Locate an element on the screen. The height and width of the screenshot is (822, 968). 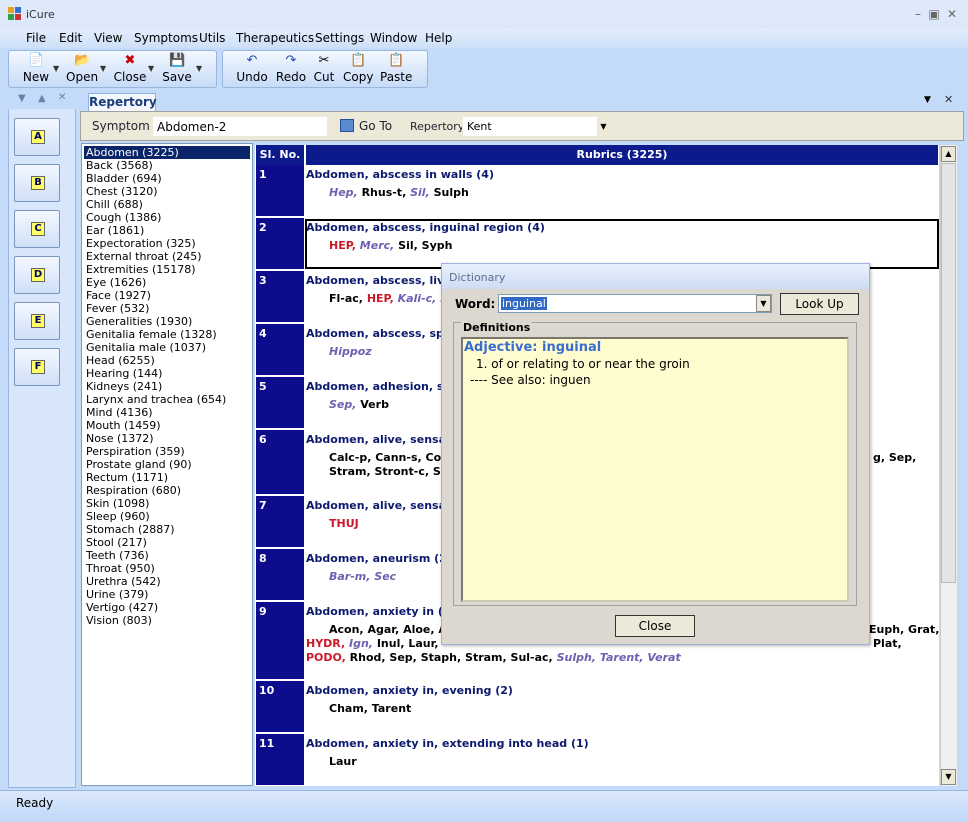
remedy: Laur is located at coordinates (343, 761).